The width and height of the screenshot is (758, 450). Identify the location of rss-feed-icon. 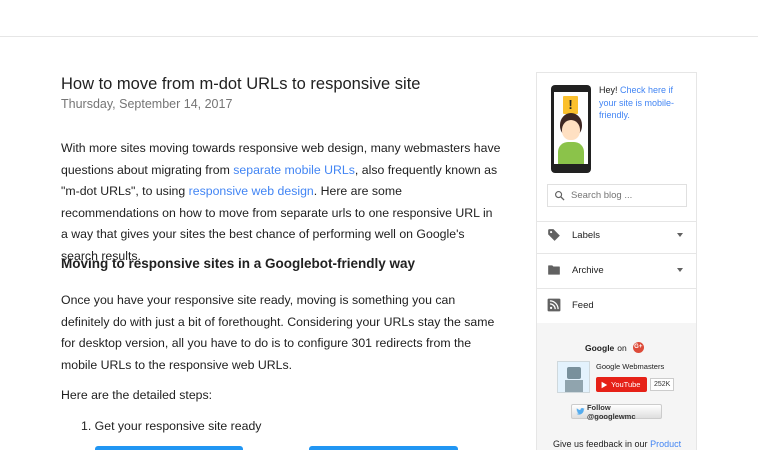
(554, 305).